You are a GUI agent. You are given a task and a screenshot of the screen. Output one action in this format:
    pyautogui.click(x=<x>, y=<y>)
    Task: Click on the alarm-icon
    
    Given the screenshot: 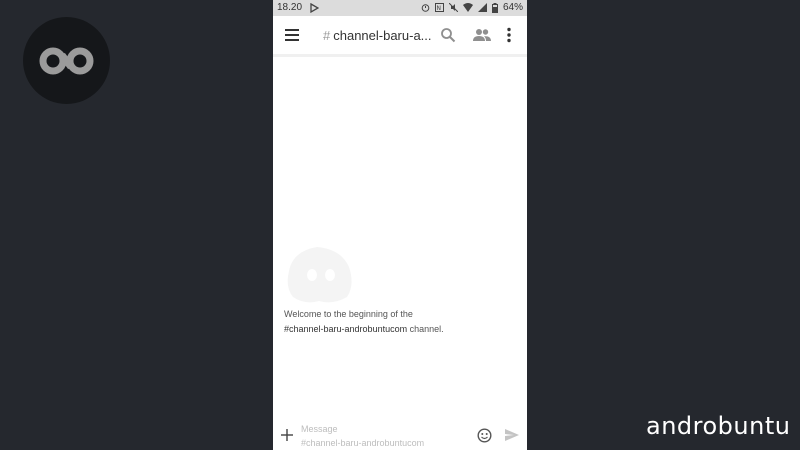 What is the action you would take?
    pyautogui.click(x=425, y=8)
    